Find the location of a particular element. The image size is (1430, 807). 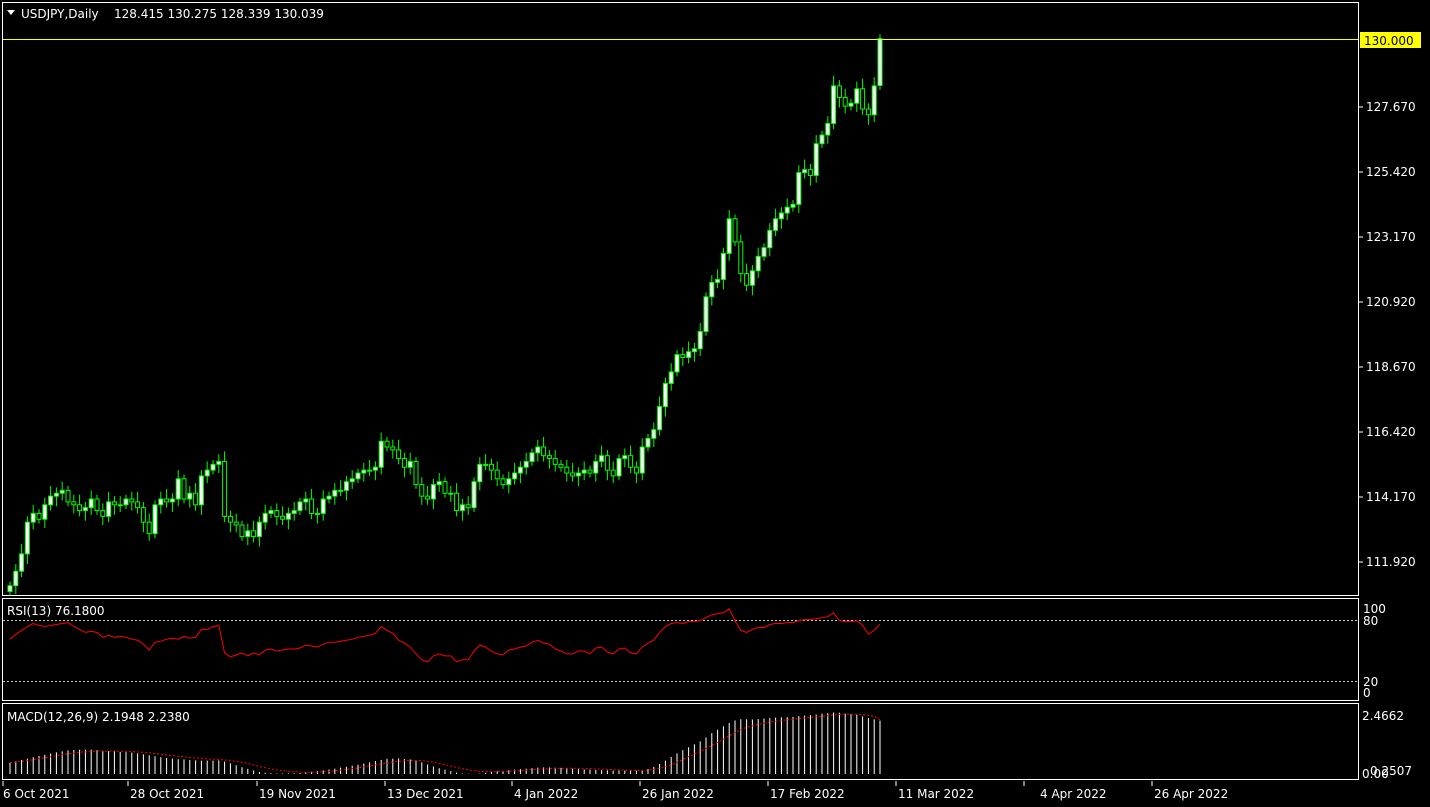

rsi-panel-frame is located at coordinates (680, 649).